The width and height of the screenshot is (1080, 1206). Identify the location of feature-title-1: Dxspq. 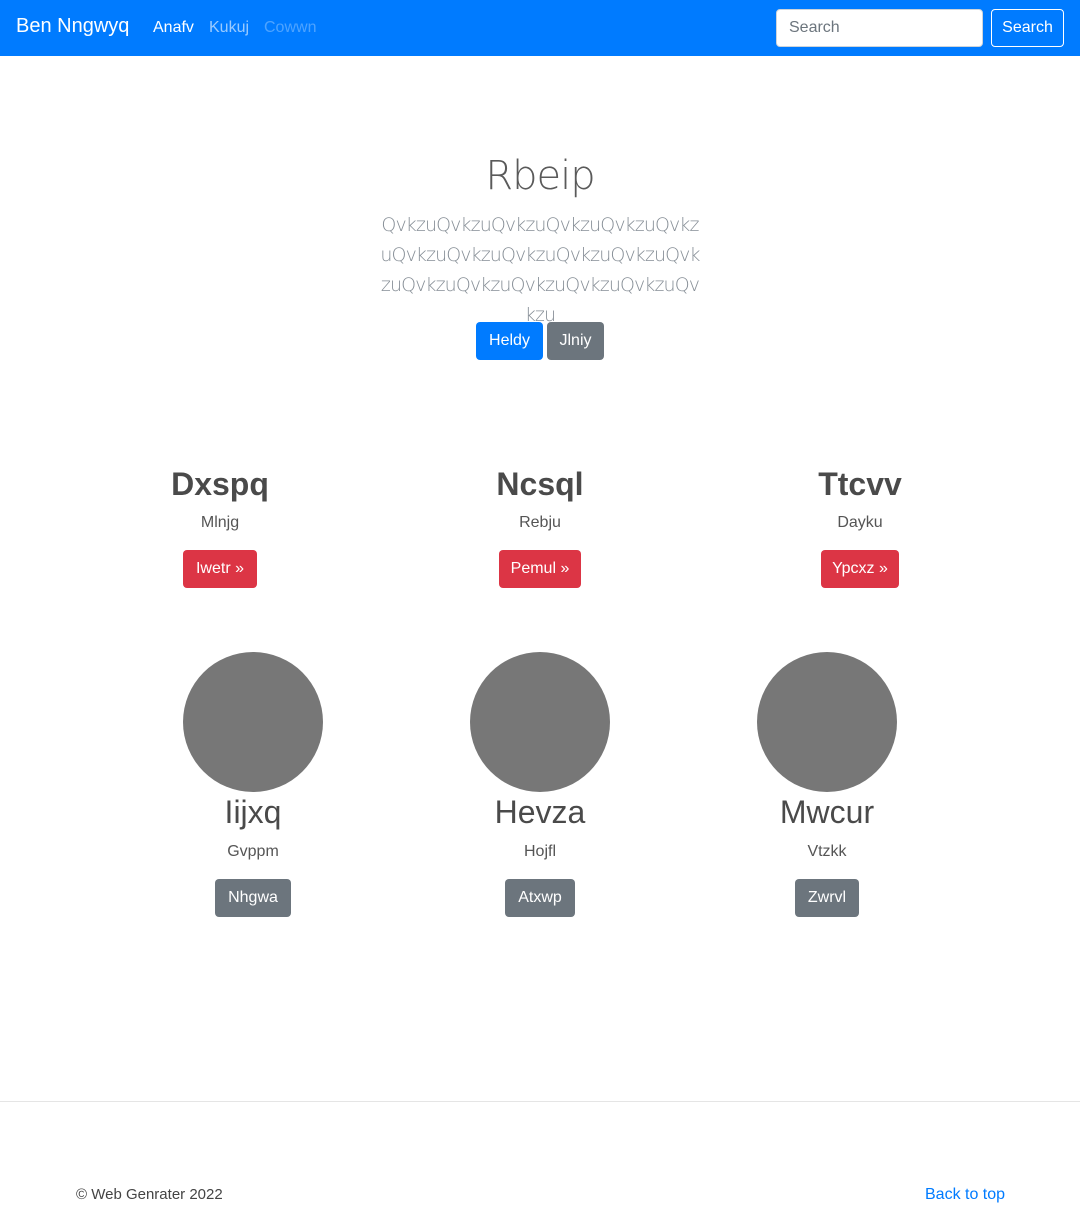
(220, 484).